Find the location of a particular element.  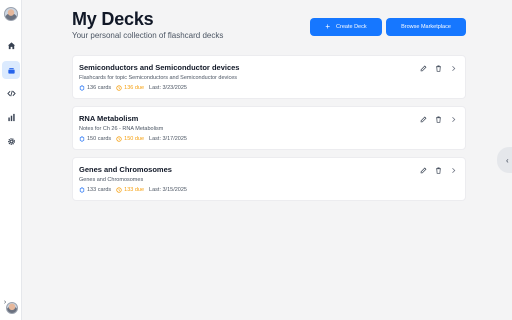

sidebar-item-settings is located at coordinates (11, 141).